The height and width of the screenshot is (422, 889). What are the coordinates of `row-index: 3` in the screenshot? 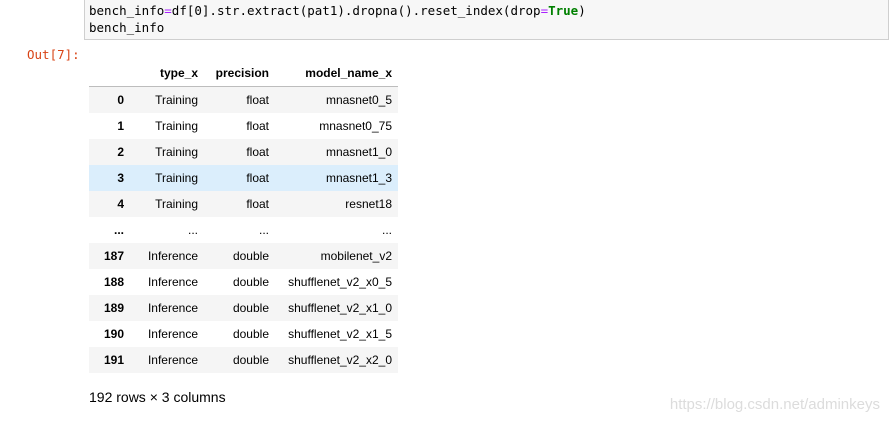 It's located at (120, 178).